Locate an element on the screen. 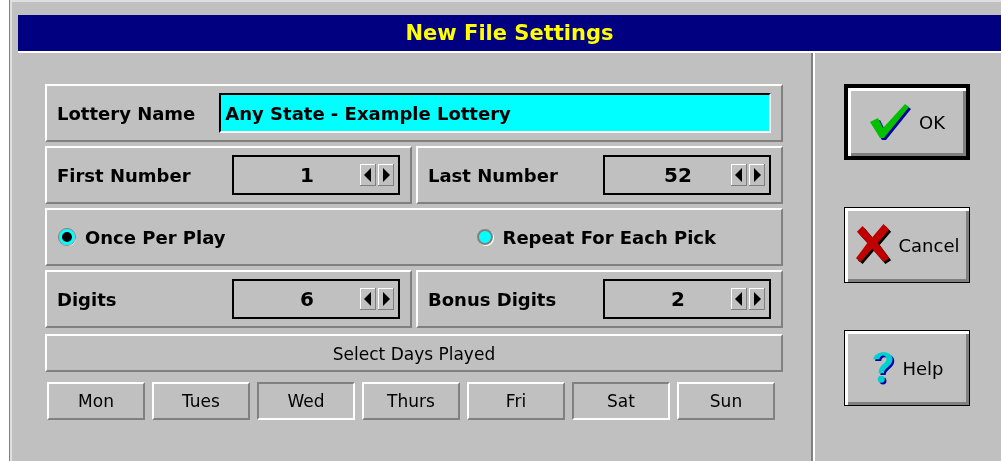  radio-option: Once Per Play is located at coordinates (142, 237).